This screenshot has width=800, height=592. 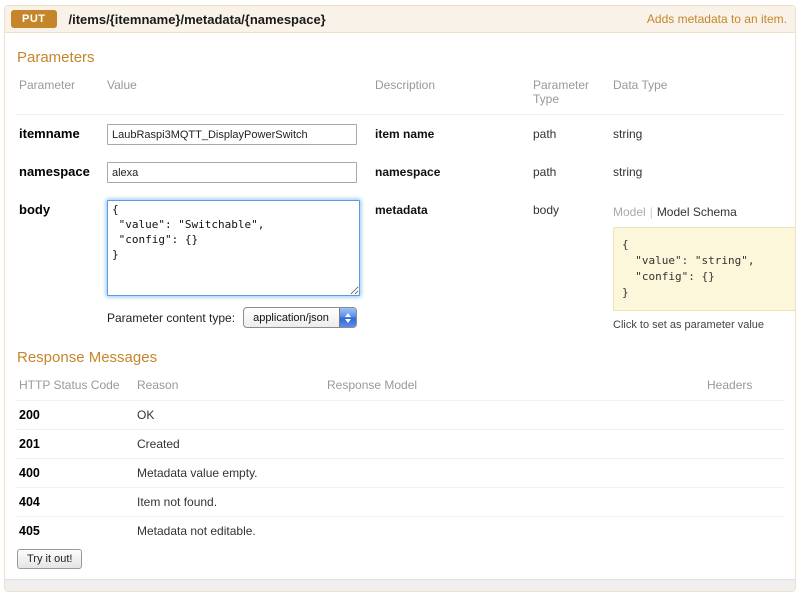 I want to click on parameters-heading: Parameters, so click(x=56, y=57).